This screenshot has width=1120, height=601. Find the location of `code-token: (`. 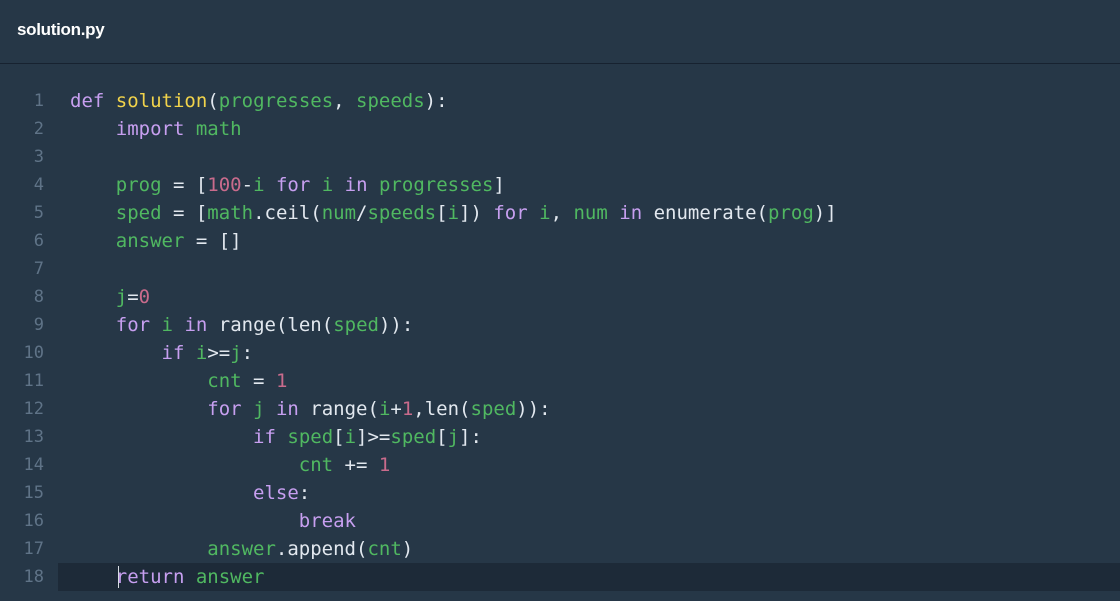

code-token: ( is located at coordinates (213, 101).